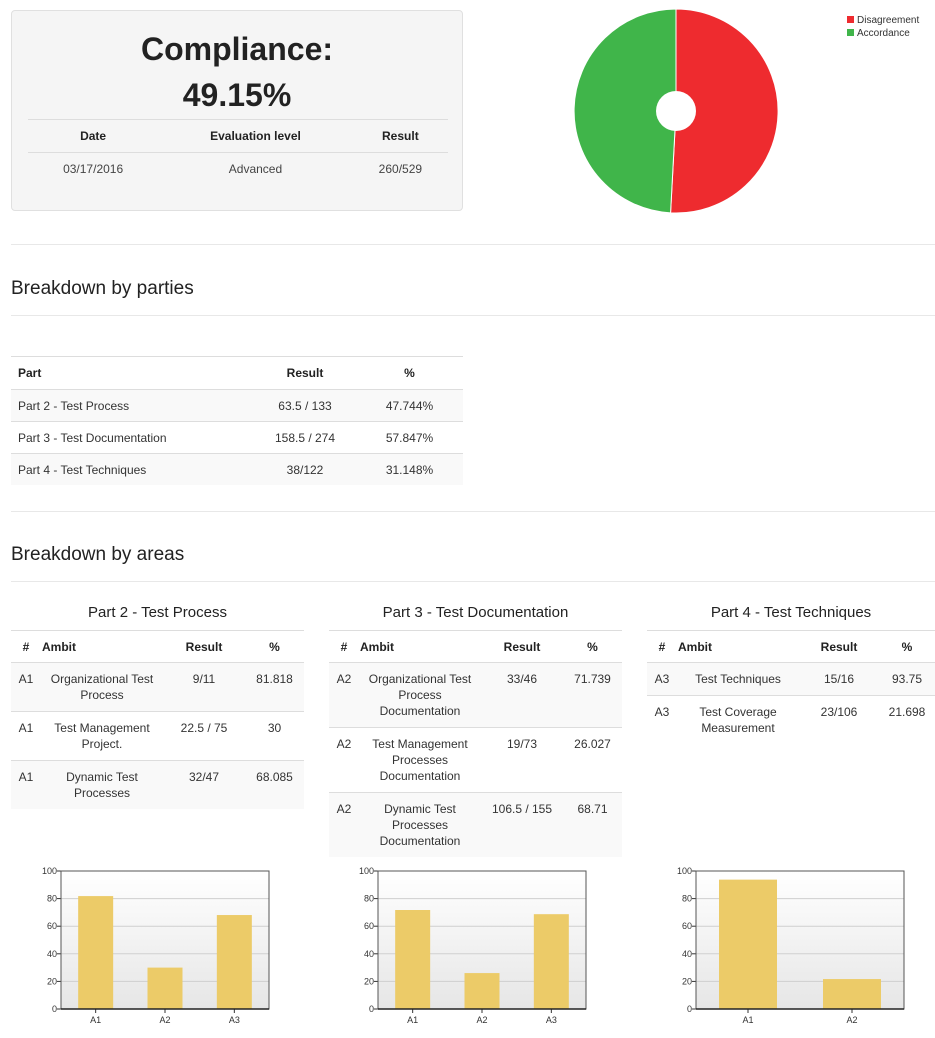 This screenshot has width=935, height=1038. I want to click on part-name: Part 4 - Test Techniques, so click(132, 469).